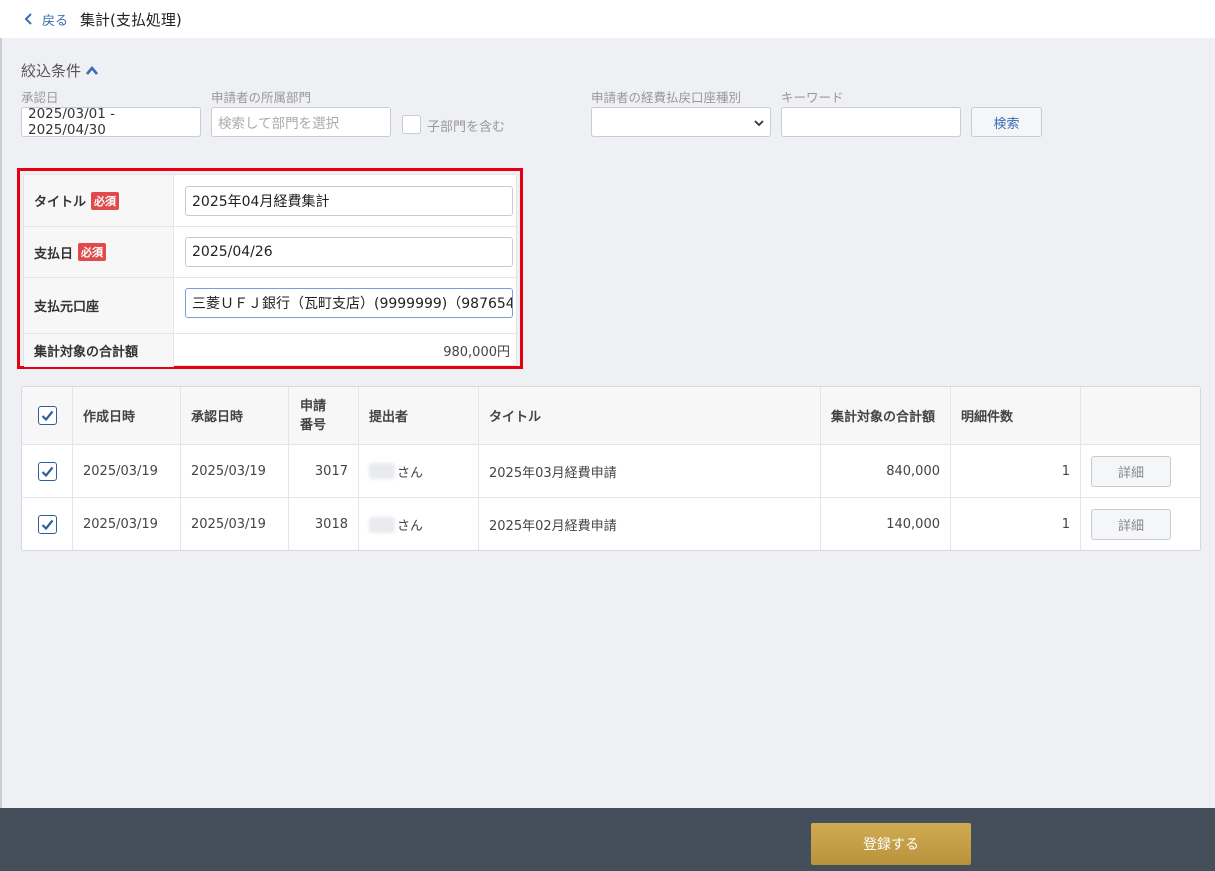 The height and width of the screenshot is (871, 1215). I want to click on top-bar: 戻る 集計(支払処理), so click(607, 19).